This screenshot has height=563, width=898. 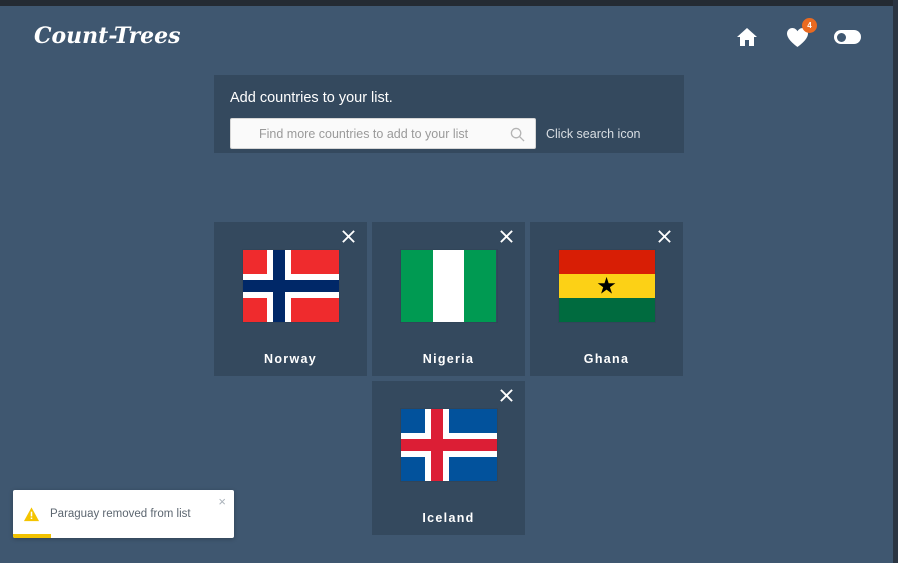 I want to click on toast-progress-bar, so click(x=32, y=536).